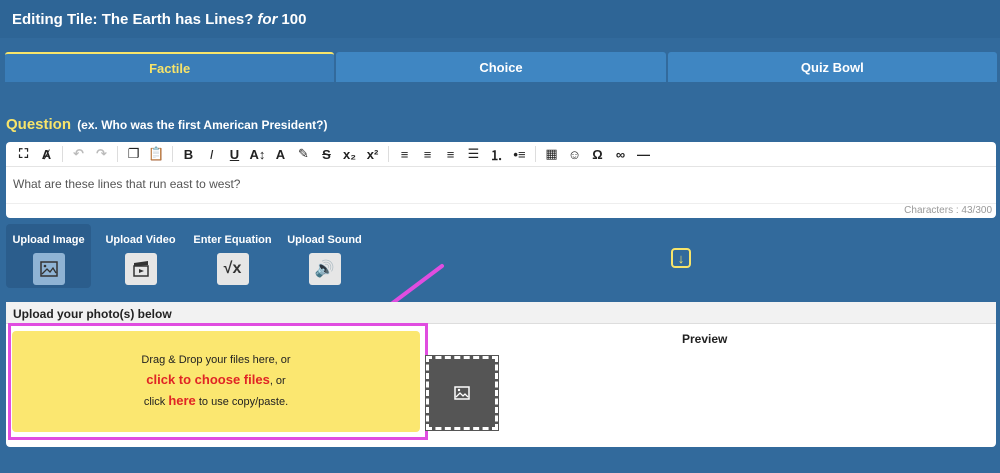 Image resolution: width=1000 pixels, height=473 pixels. Describe the element at coordinates (681, 258) in the screenshot. I see `download-arrow-icon: ↓` at that location.